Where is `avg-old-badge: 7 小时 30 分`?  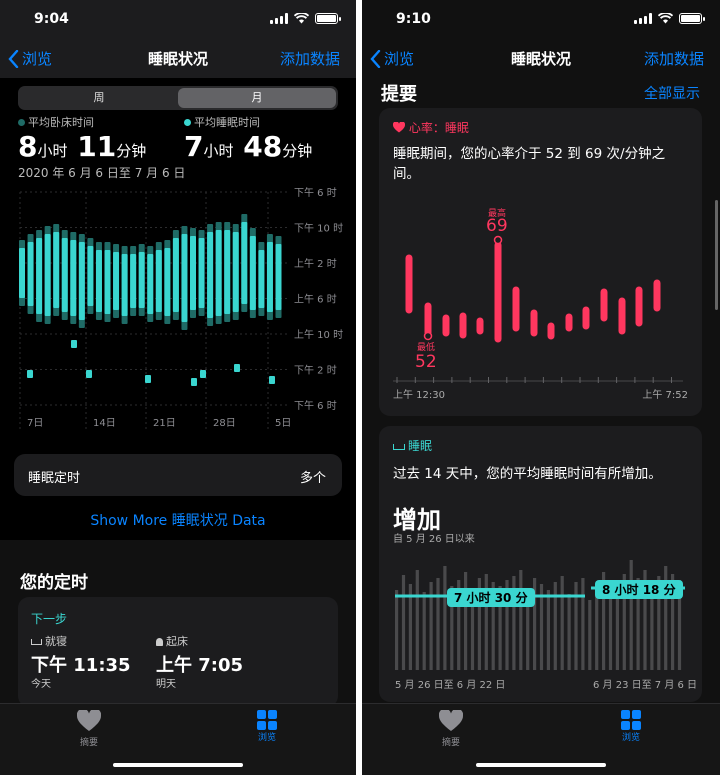
avg-old-badge: 7 小时 30 分 is located at coordinates (491, 597).